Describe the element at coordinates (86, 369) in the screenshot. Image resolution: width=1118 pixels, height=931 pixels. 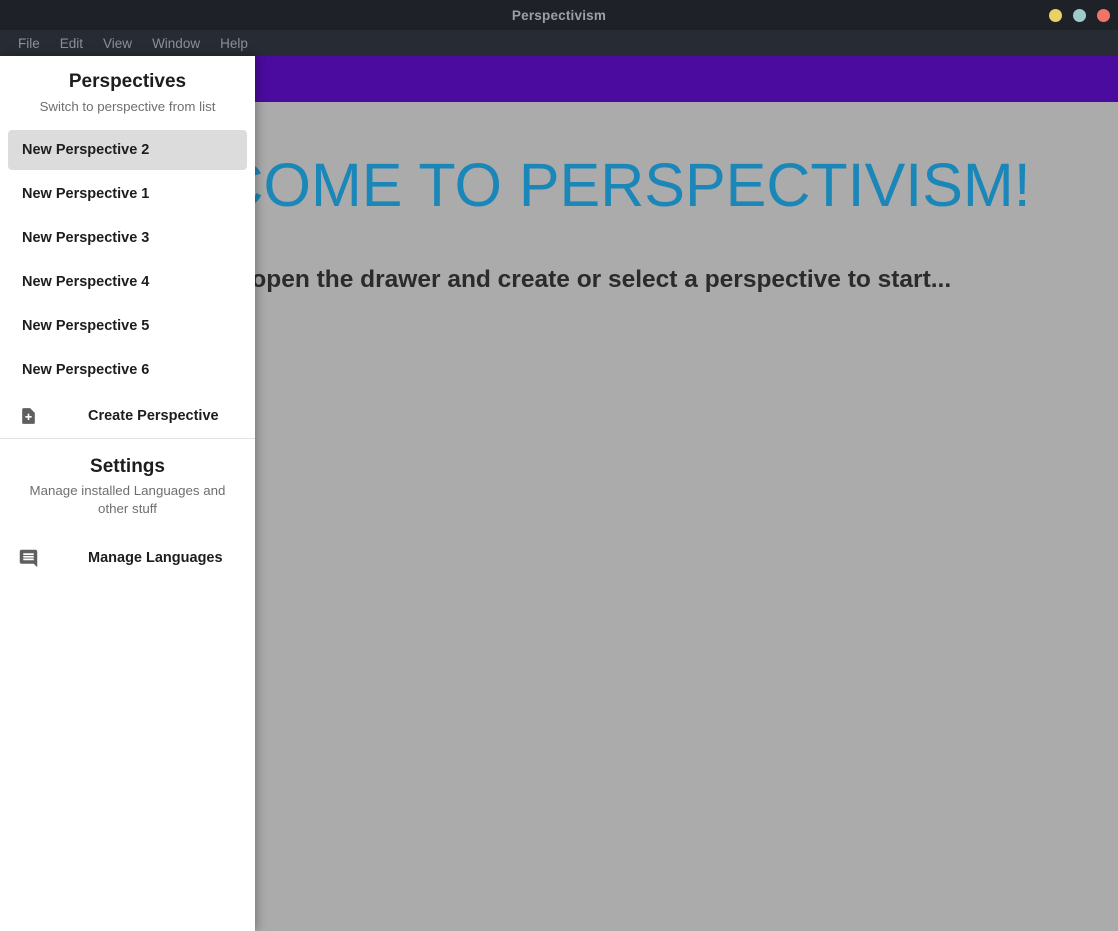
I see `perspective-item-label: New Perspective 6` at that location.